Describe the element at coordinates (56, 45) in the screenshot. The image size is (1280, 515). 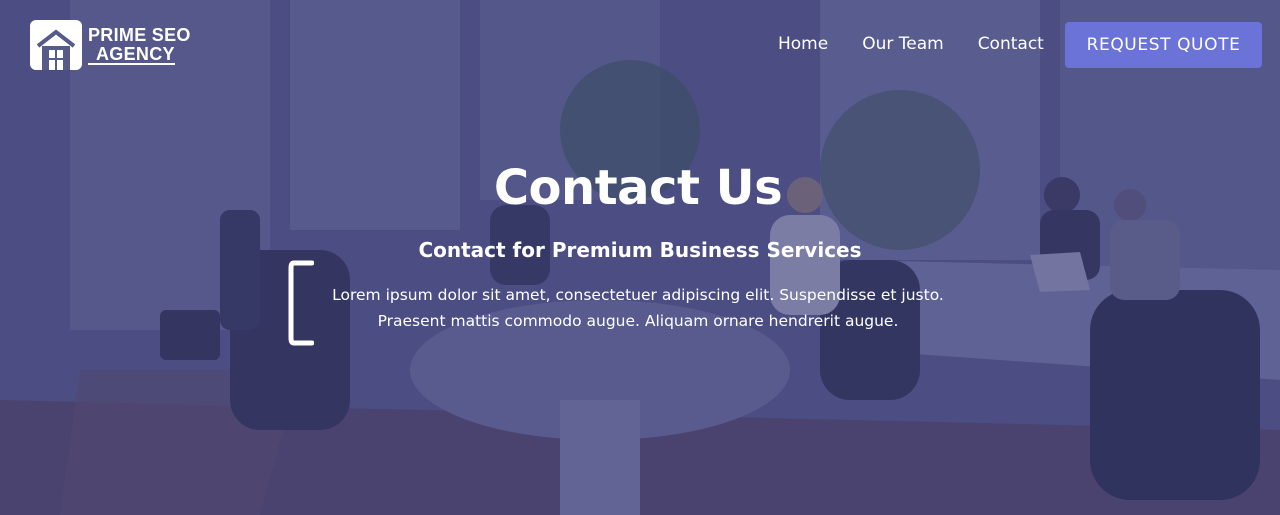
I see `house-icon` at that location.